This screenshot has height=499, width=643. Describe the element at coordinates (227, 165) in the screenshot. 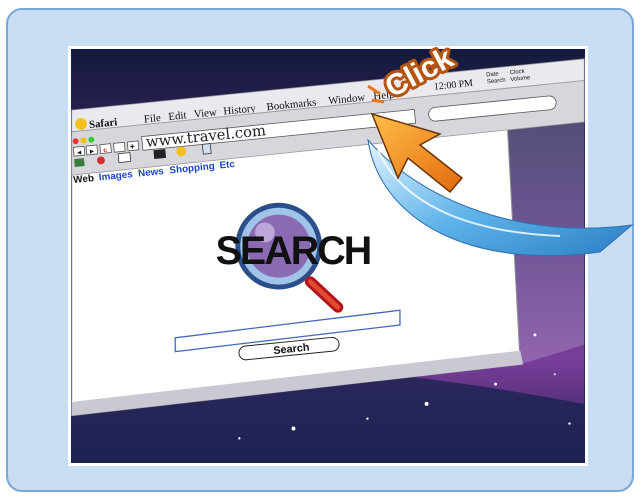

I see `category-etc: Etc` at that location.